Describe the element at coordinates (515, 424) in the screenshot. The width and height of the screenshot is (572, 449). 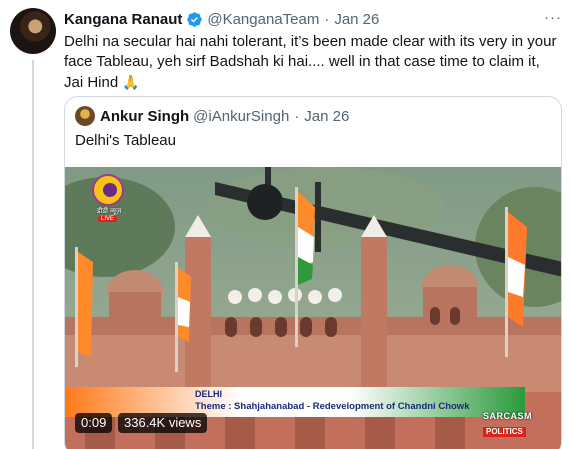
I see `watermark: SARCASM POLITICS` at that location.